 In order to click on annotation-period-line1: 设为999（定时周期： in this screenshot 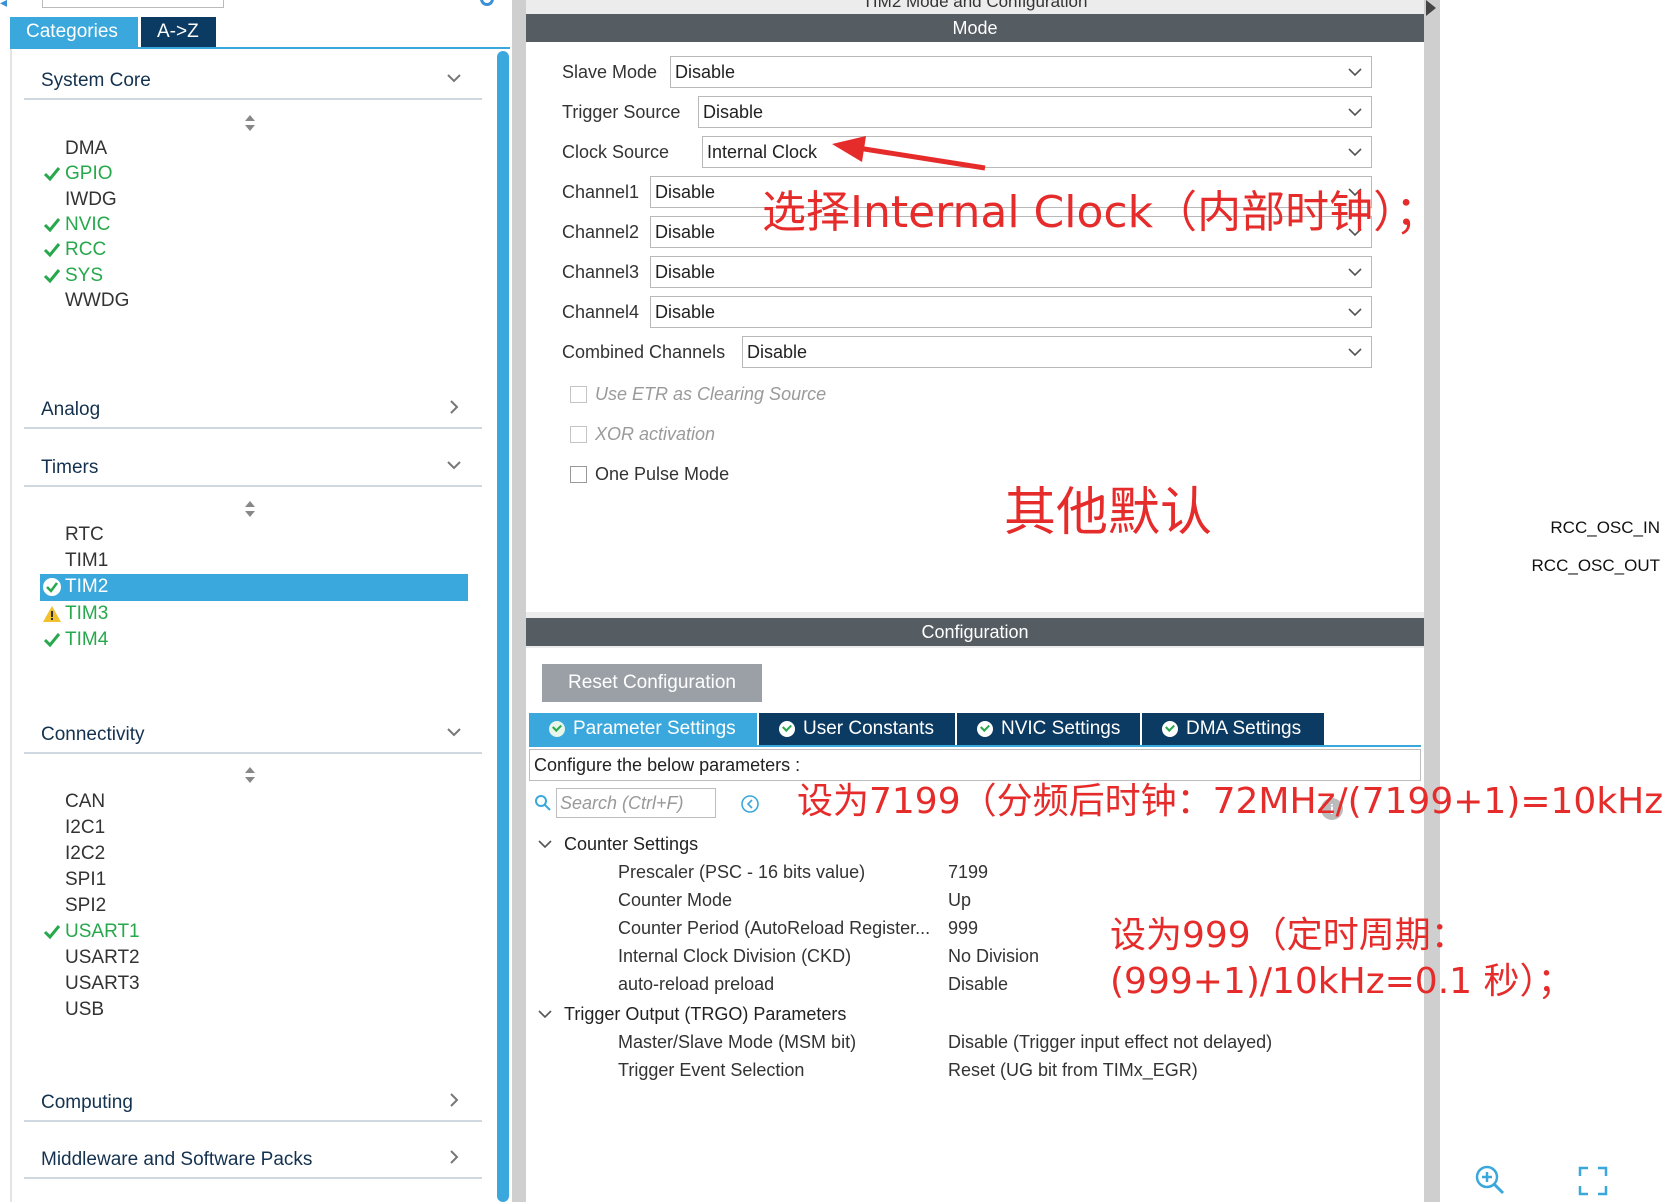, I will do `click(1288, 935)`.